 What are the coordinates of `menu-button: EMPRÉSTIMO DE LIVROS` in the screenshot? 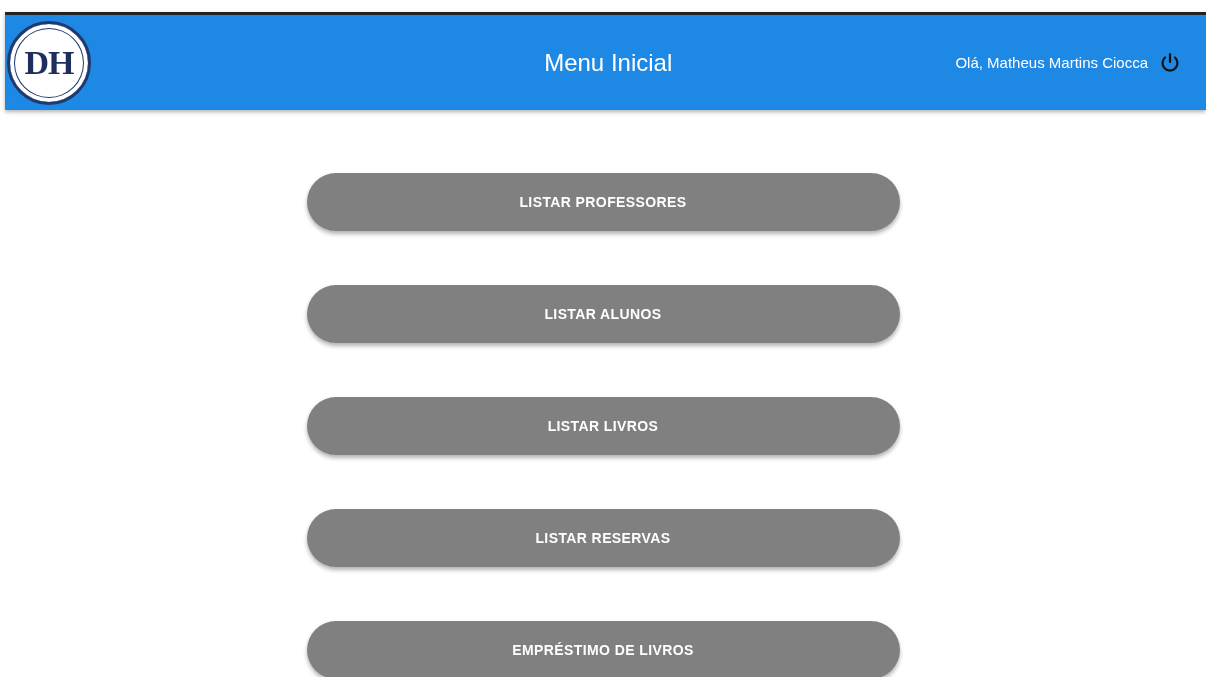 It's located at (603, 649).